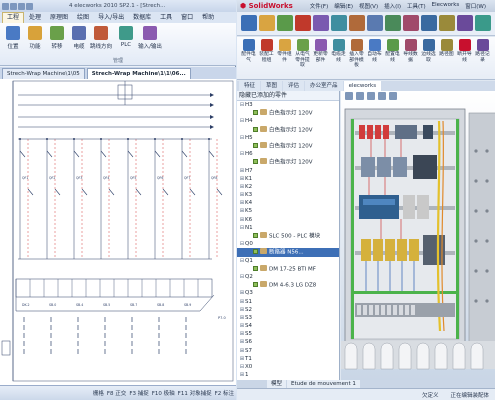 The image size is (495, 400). What do you see at coordinates (35, 38) in the screenshot?
I see `ribbon-button-1: 功能` at bounding box center [35, 38].